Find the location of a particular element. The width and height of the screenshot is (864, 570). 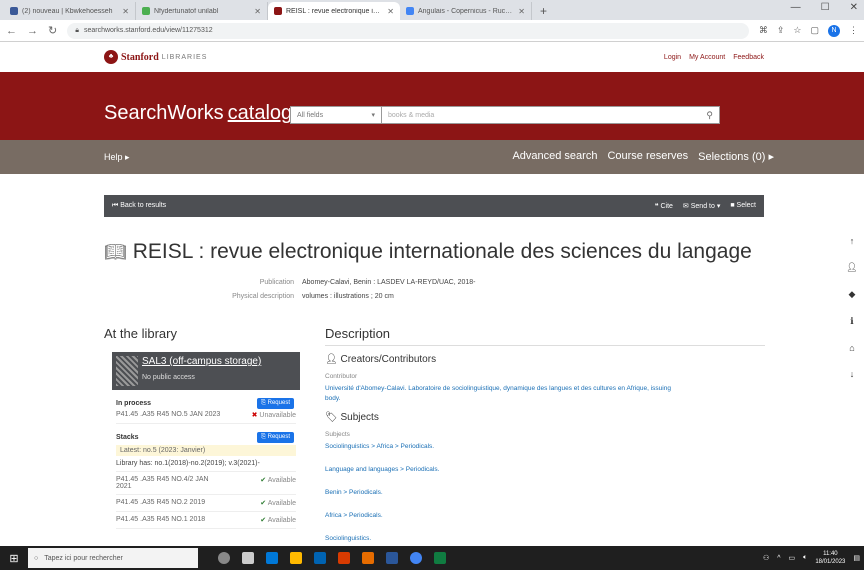

libraries-wordmark: LIBRARIES is located at coordinates (184, 57).